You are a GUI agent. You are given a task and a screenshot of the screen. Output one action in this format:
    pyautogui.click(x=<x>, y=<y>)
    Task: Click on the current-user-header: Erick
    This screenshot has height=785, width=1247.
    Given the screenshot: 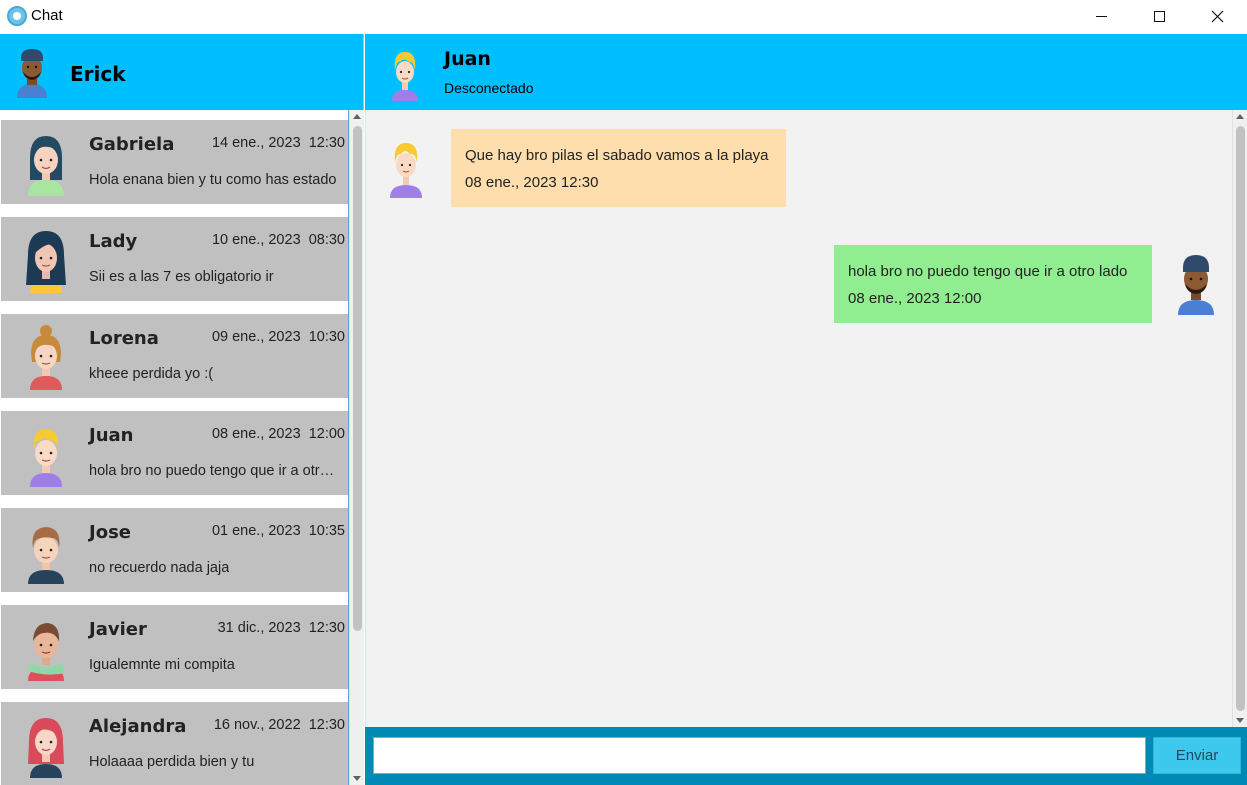 What is the action you would take?
    pyautogui.click(x=182, y=72)
    